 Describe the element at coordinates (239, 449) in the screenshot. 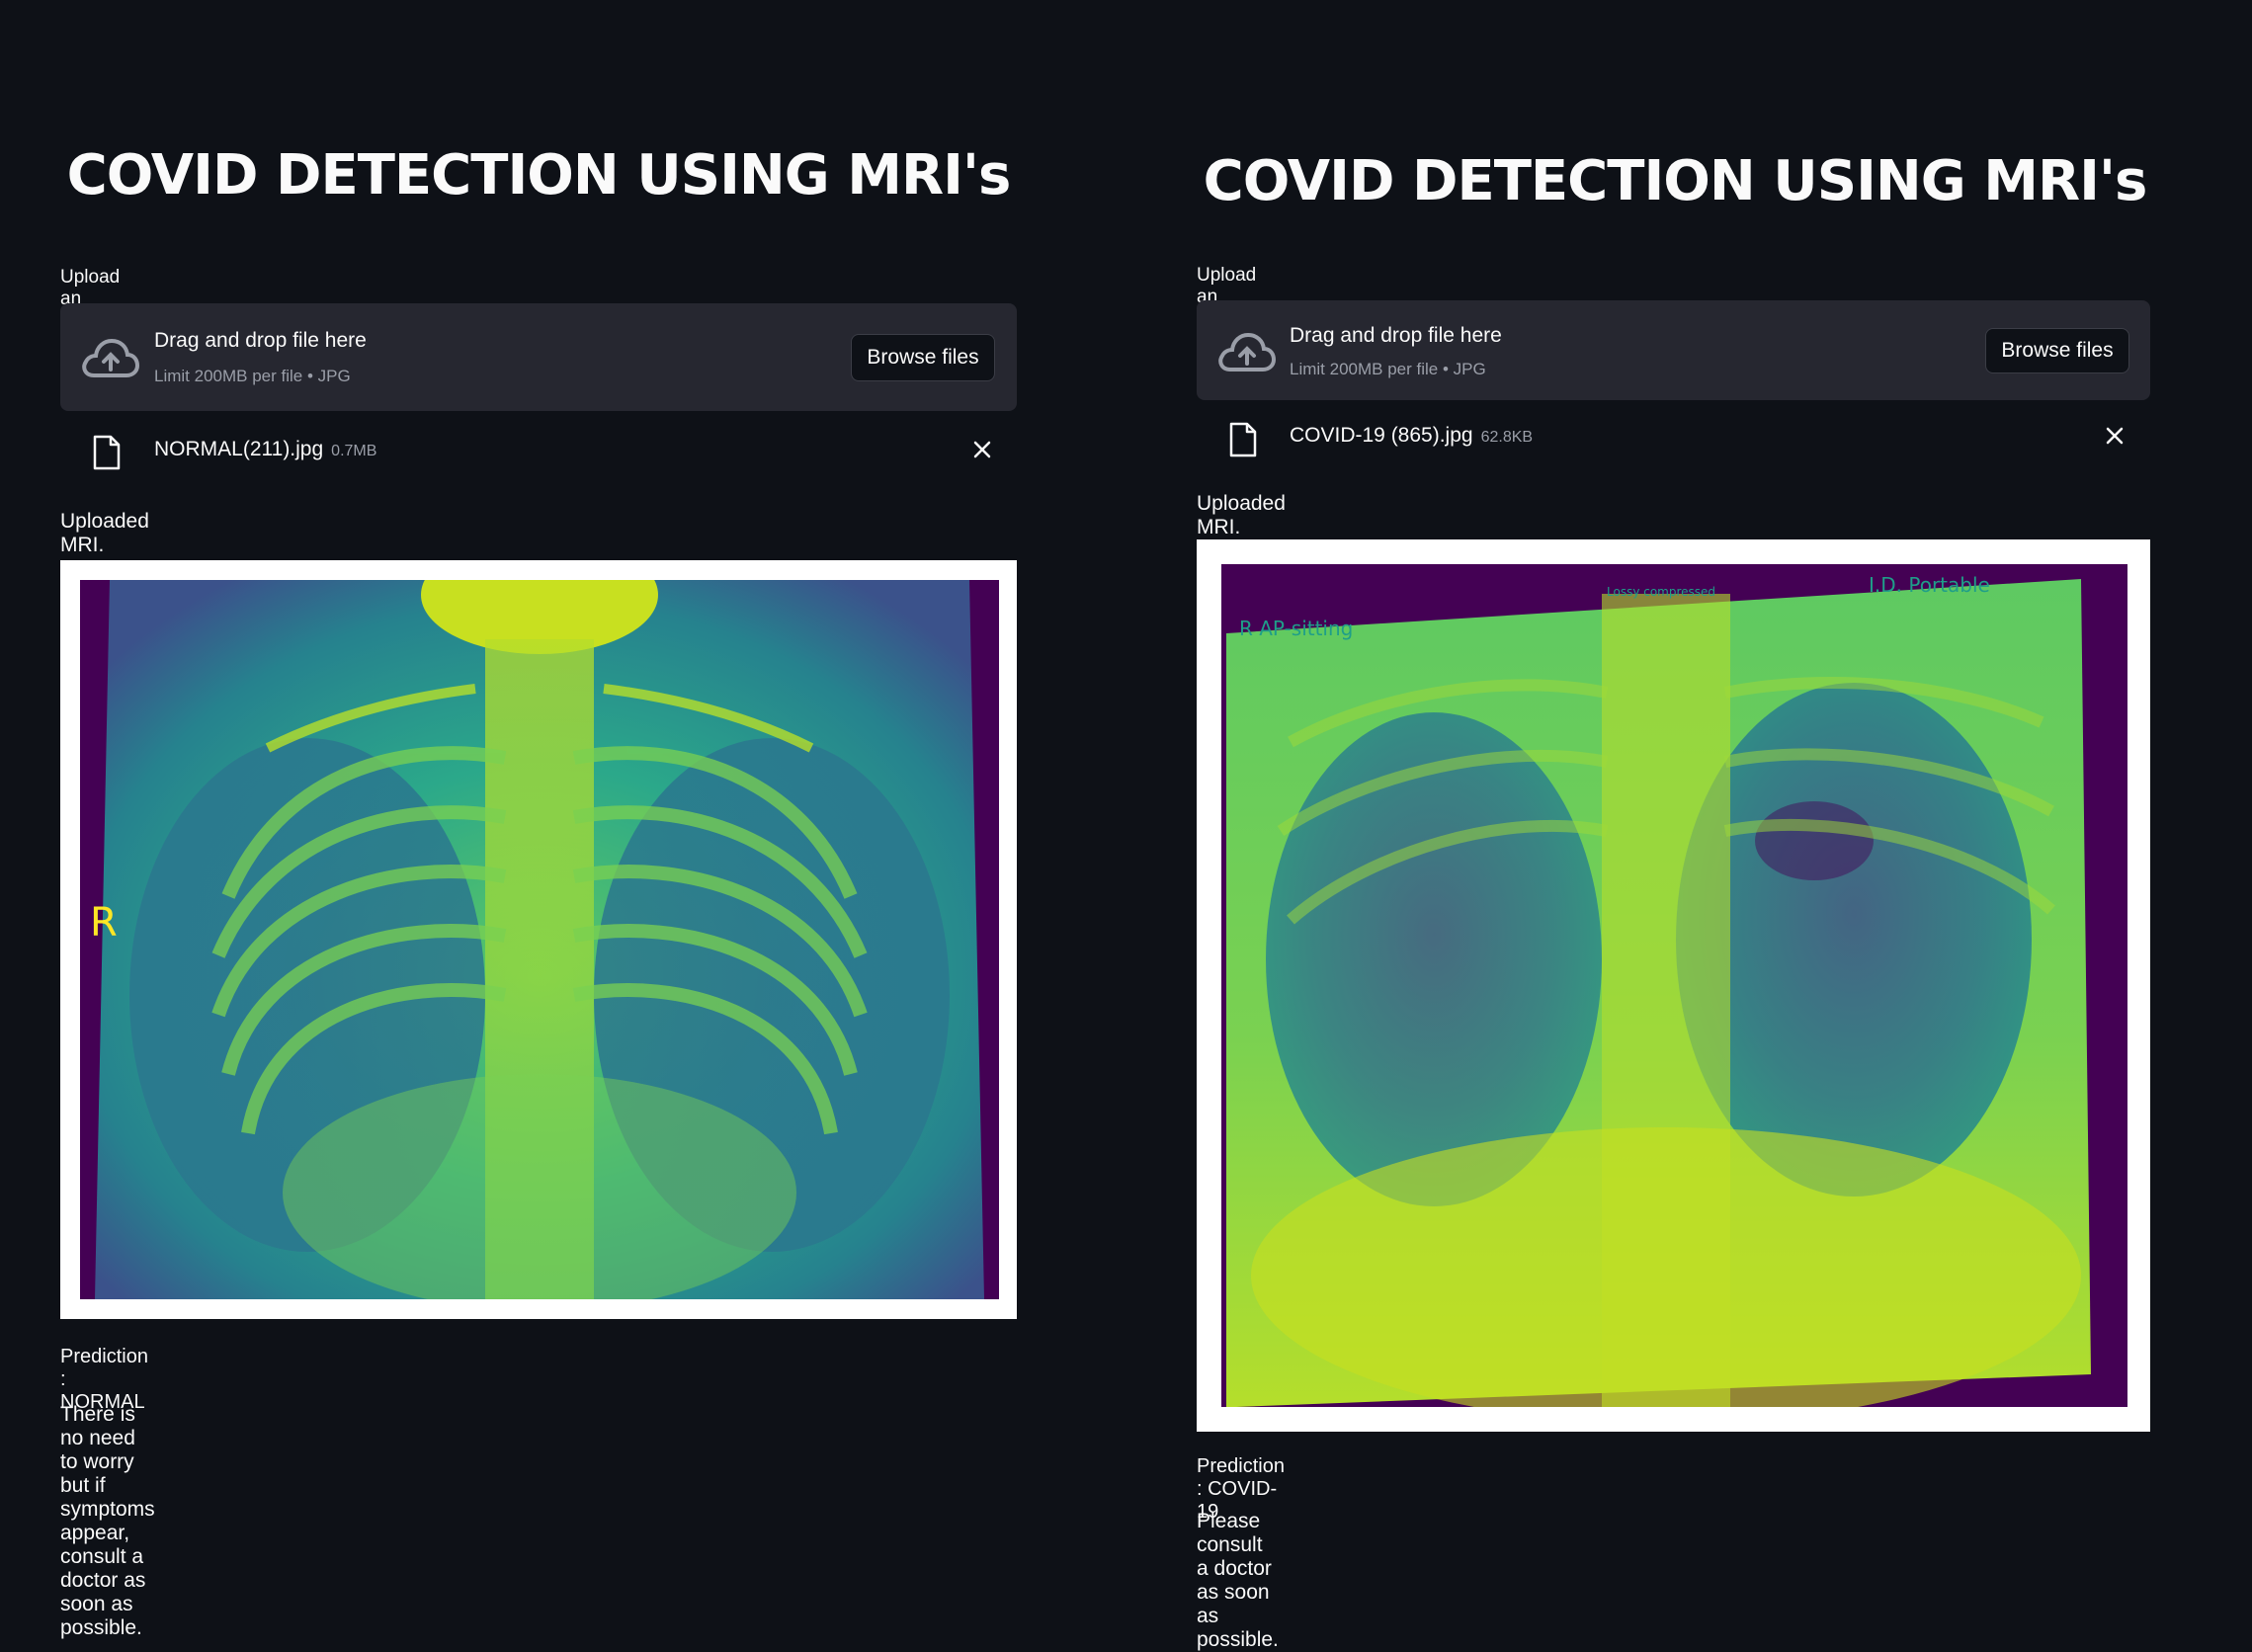

I see `file-name-text: NORMAL(211).jpg` at that location.